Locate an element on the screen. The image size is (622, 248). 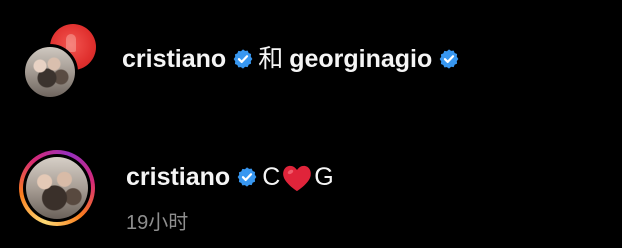
red-heart-icon is located at coordinates (297, 178).